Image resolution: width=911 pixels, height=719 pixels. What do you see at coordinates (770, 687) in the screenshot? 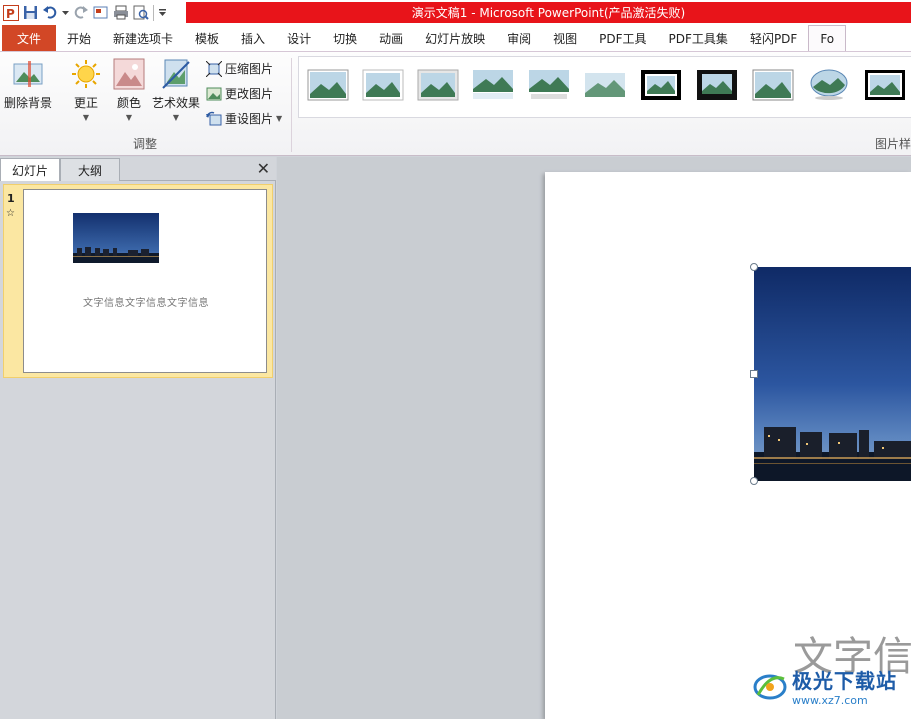
I see `watermark-logo-icon` at bounding box center [770, 687].